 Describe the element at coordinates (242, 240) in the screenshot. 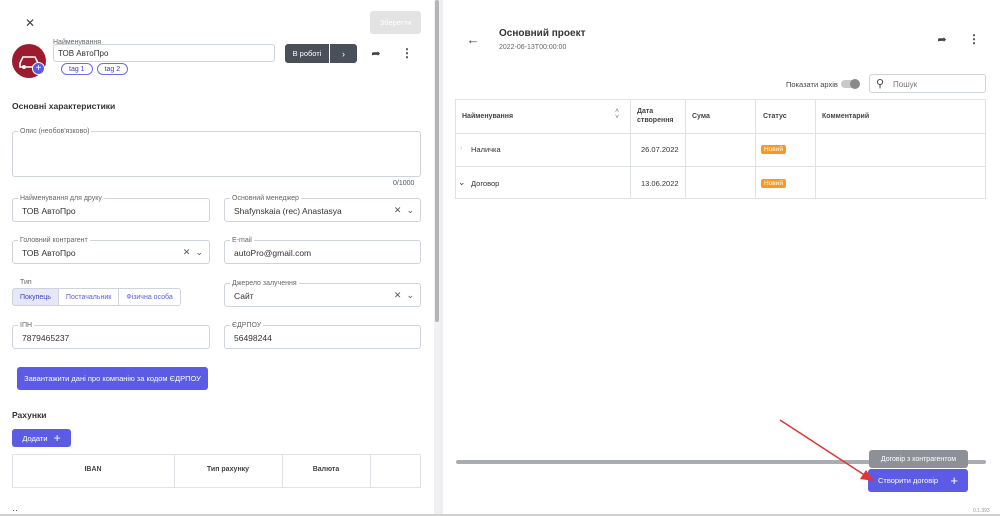

I see `email-label: E-mail` at that location.